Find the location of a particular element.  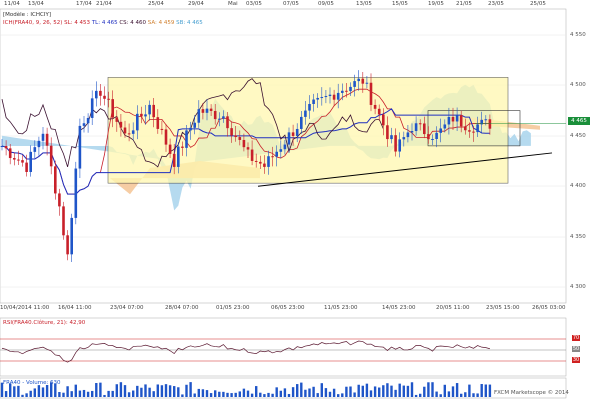

top-date-tick: 21/05 is located at coordinates (464, 4).